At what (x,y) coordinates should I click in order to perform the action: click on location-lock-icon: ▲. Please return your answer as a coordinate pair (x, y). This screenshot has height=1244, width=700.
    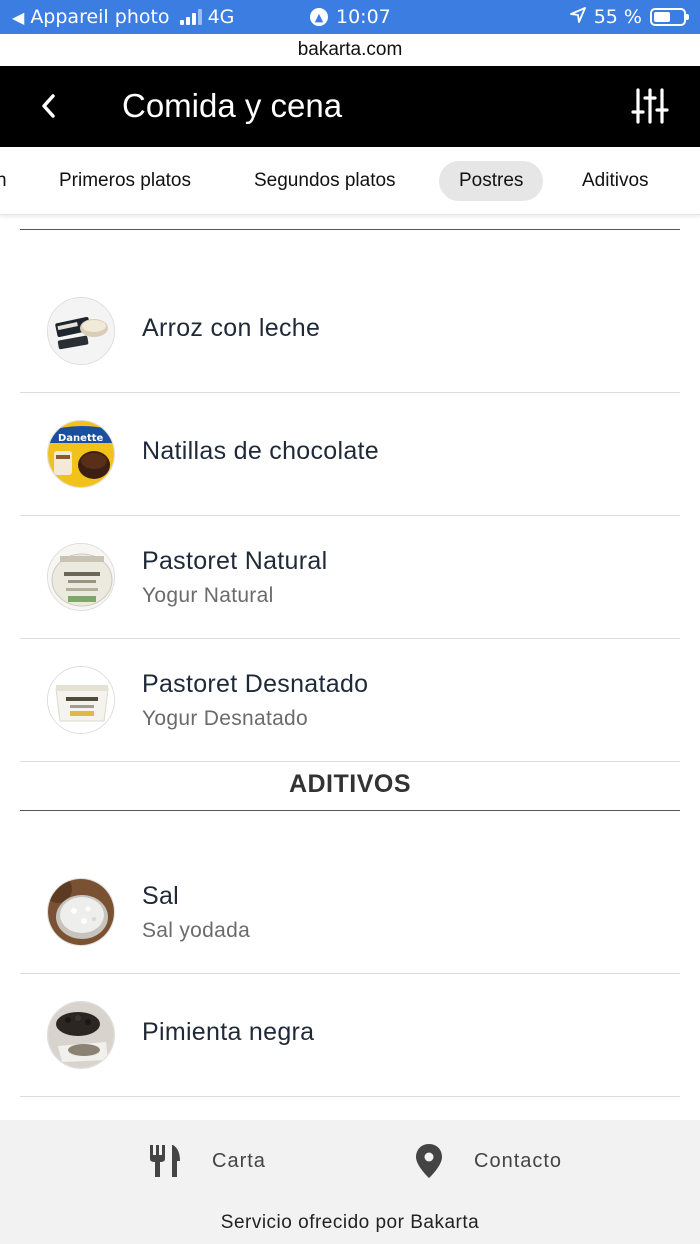
    Looking at the image, I should click on (319, 17).